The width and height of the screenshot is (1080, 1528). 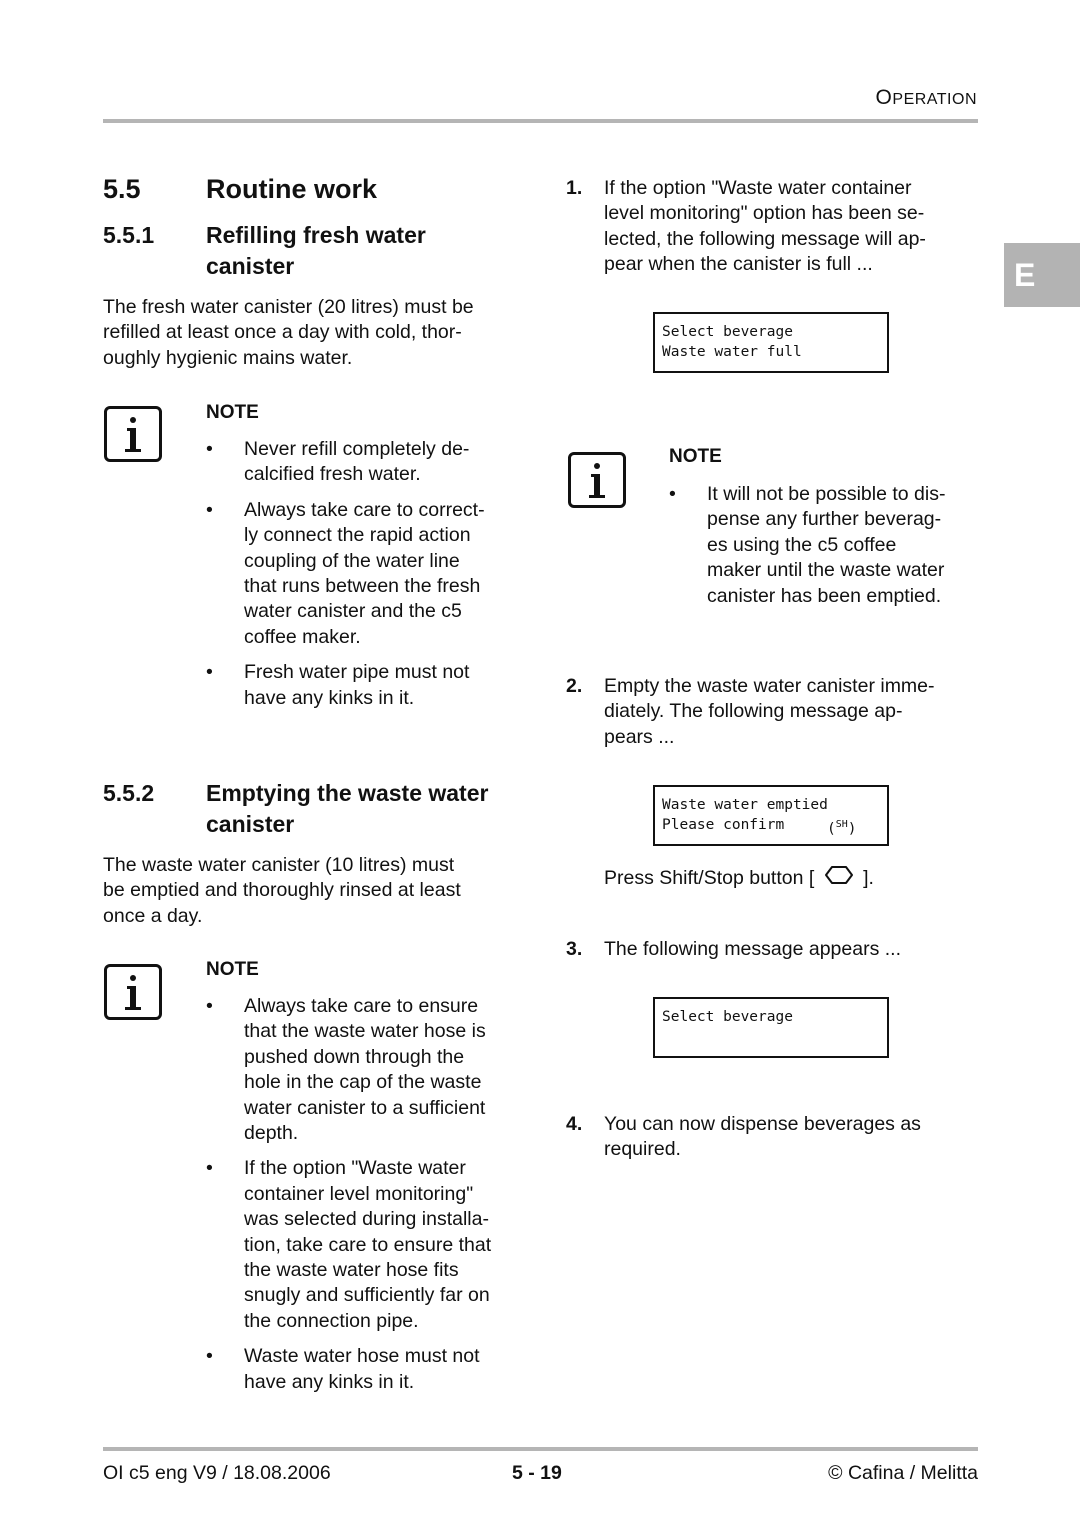 I want to click on header-rule, so click(x=540, y=121).